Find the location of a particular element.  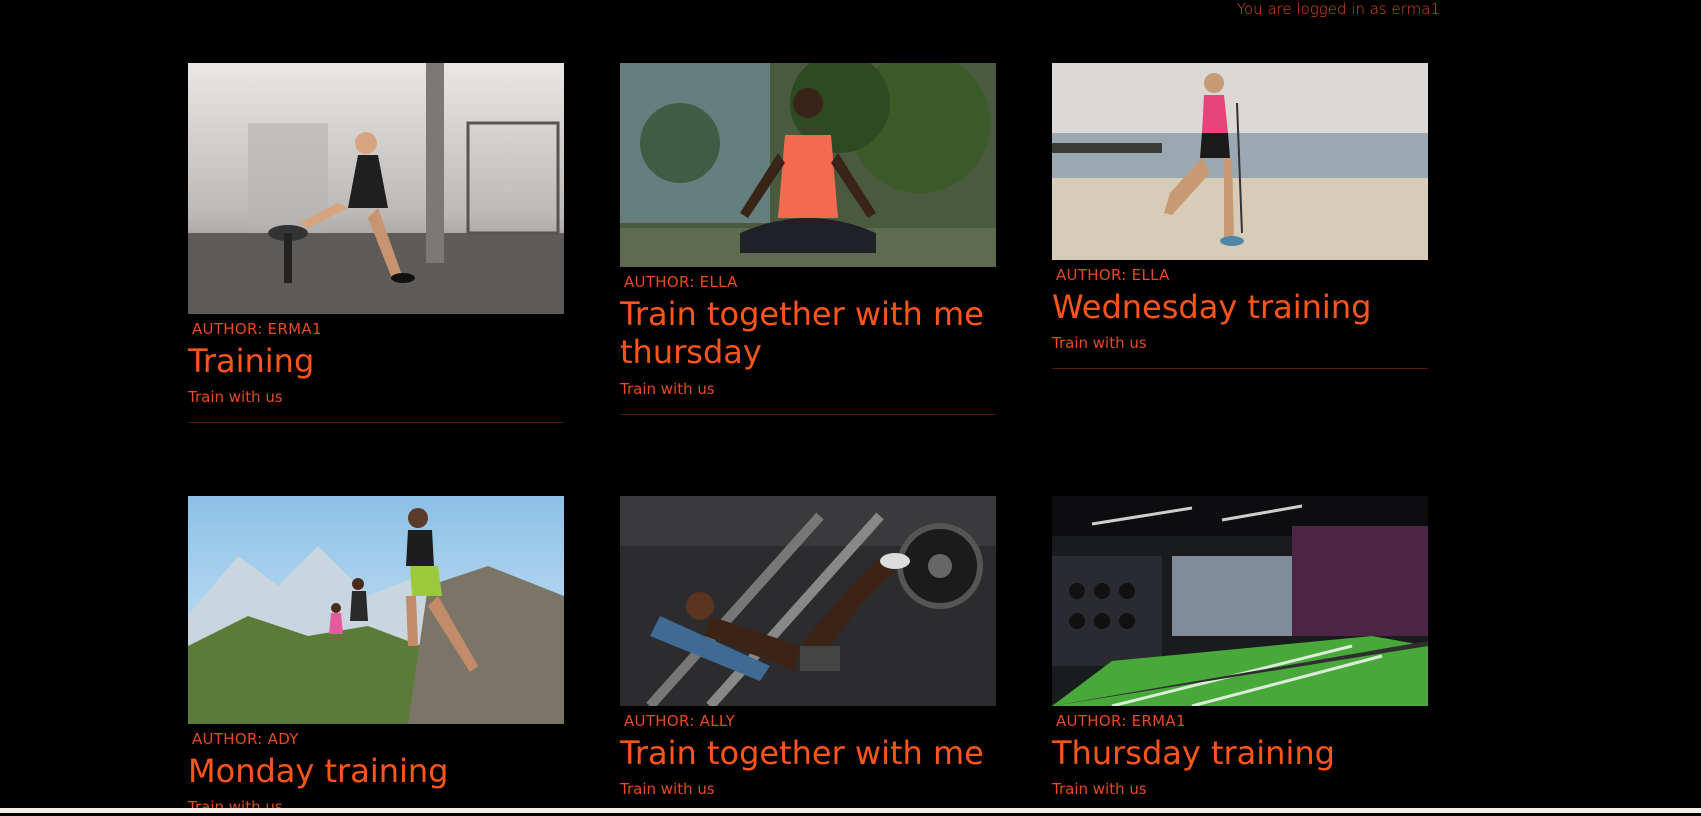

post-image-meditation is located at coordinates (808, 165).